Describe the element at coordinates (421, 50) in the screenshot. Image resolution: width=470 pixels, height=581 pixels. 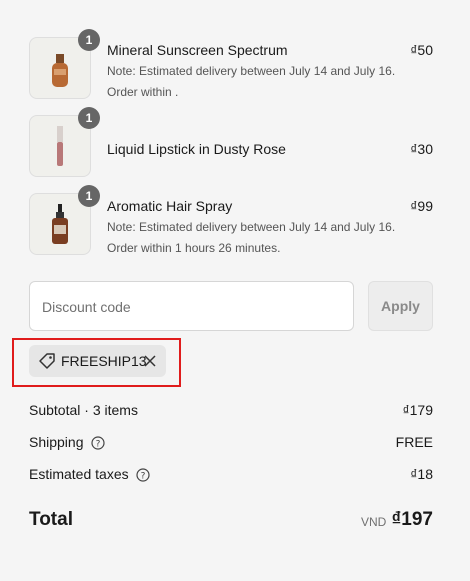
I see `product-price: ₫50` at that location.